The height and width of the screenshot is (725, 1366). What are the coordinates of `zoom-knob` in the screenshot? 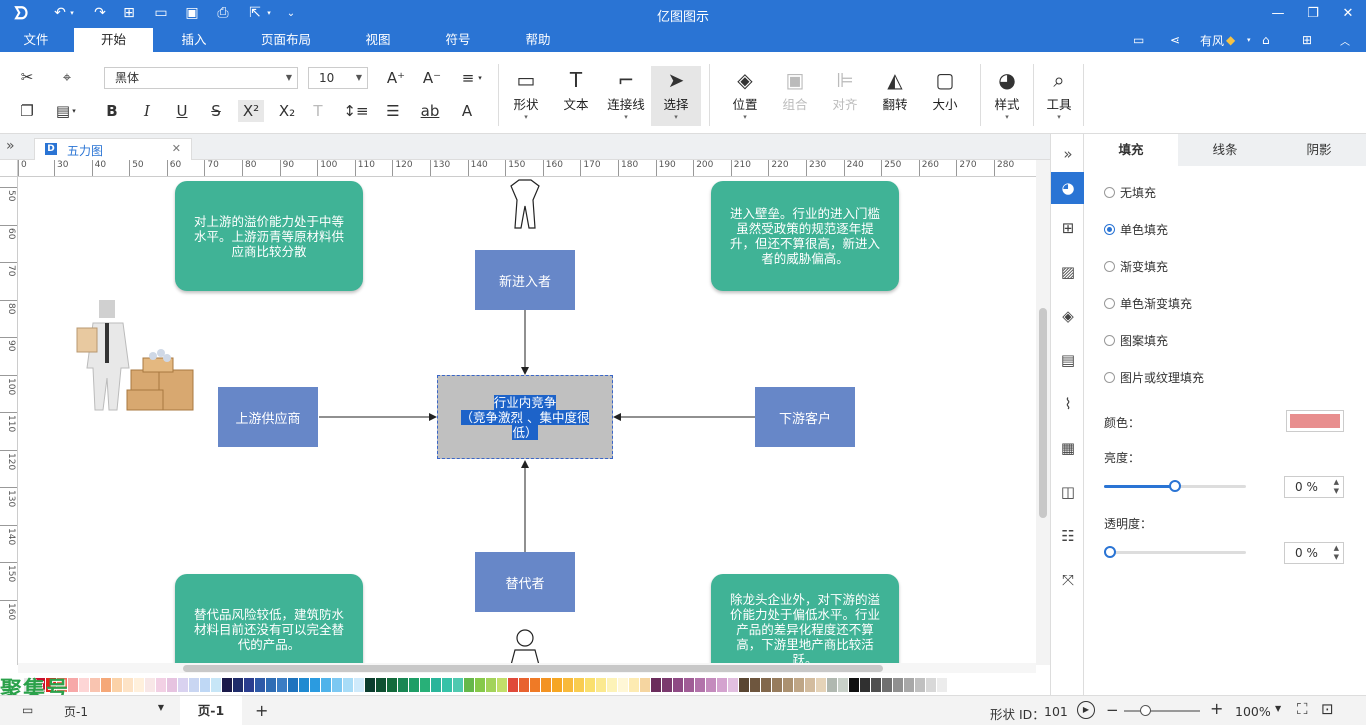 It's located at (1145, 710).